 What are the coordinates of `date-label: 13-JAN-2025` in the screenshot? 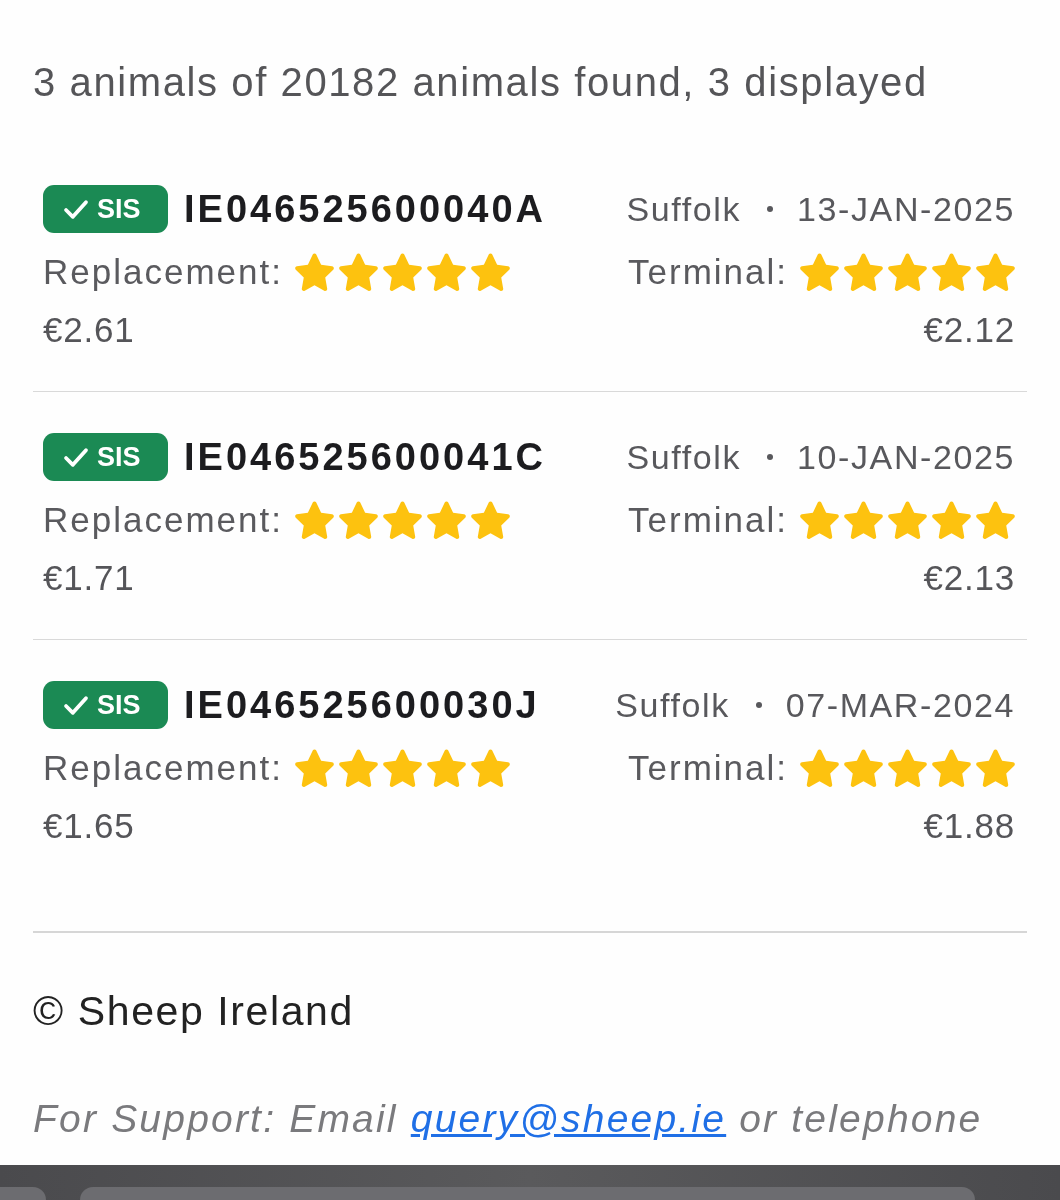 It's located at (906, 209).